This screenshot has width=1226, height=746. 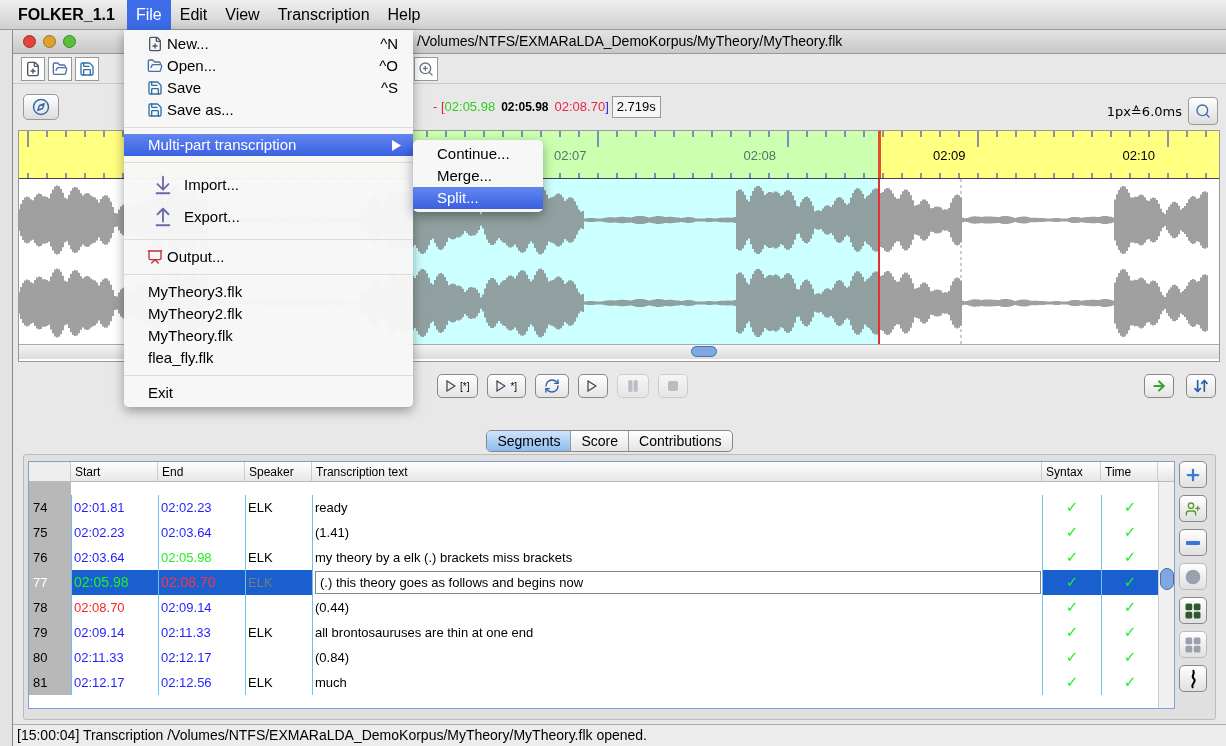 I want to click on column-header: Transcription text, so click(x=677, y=471).